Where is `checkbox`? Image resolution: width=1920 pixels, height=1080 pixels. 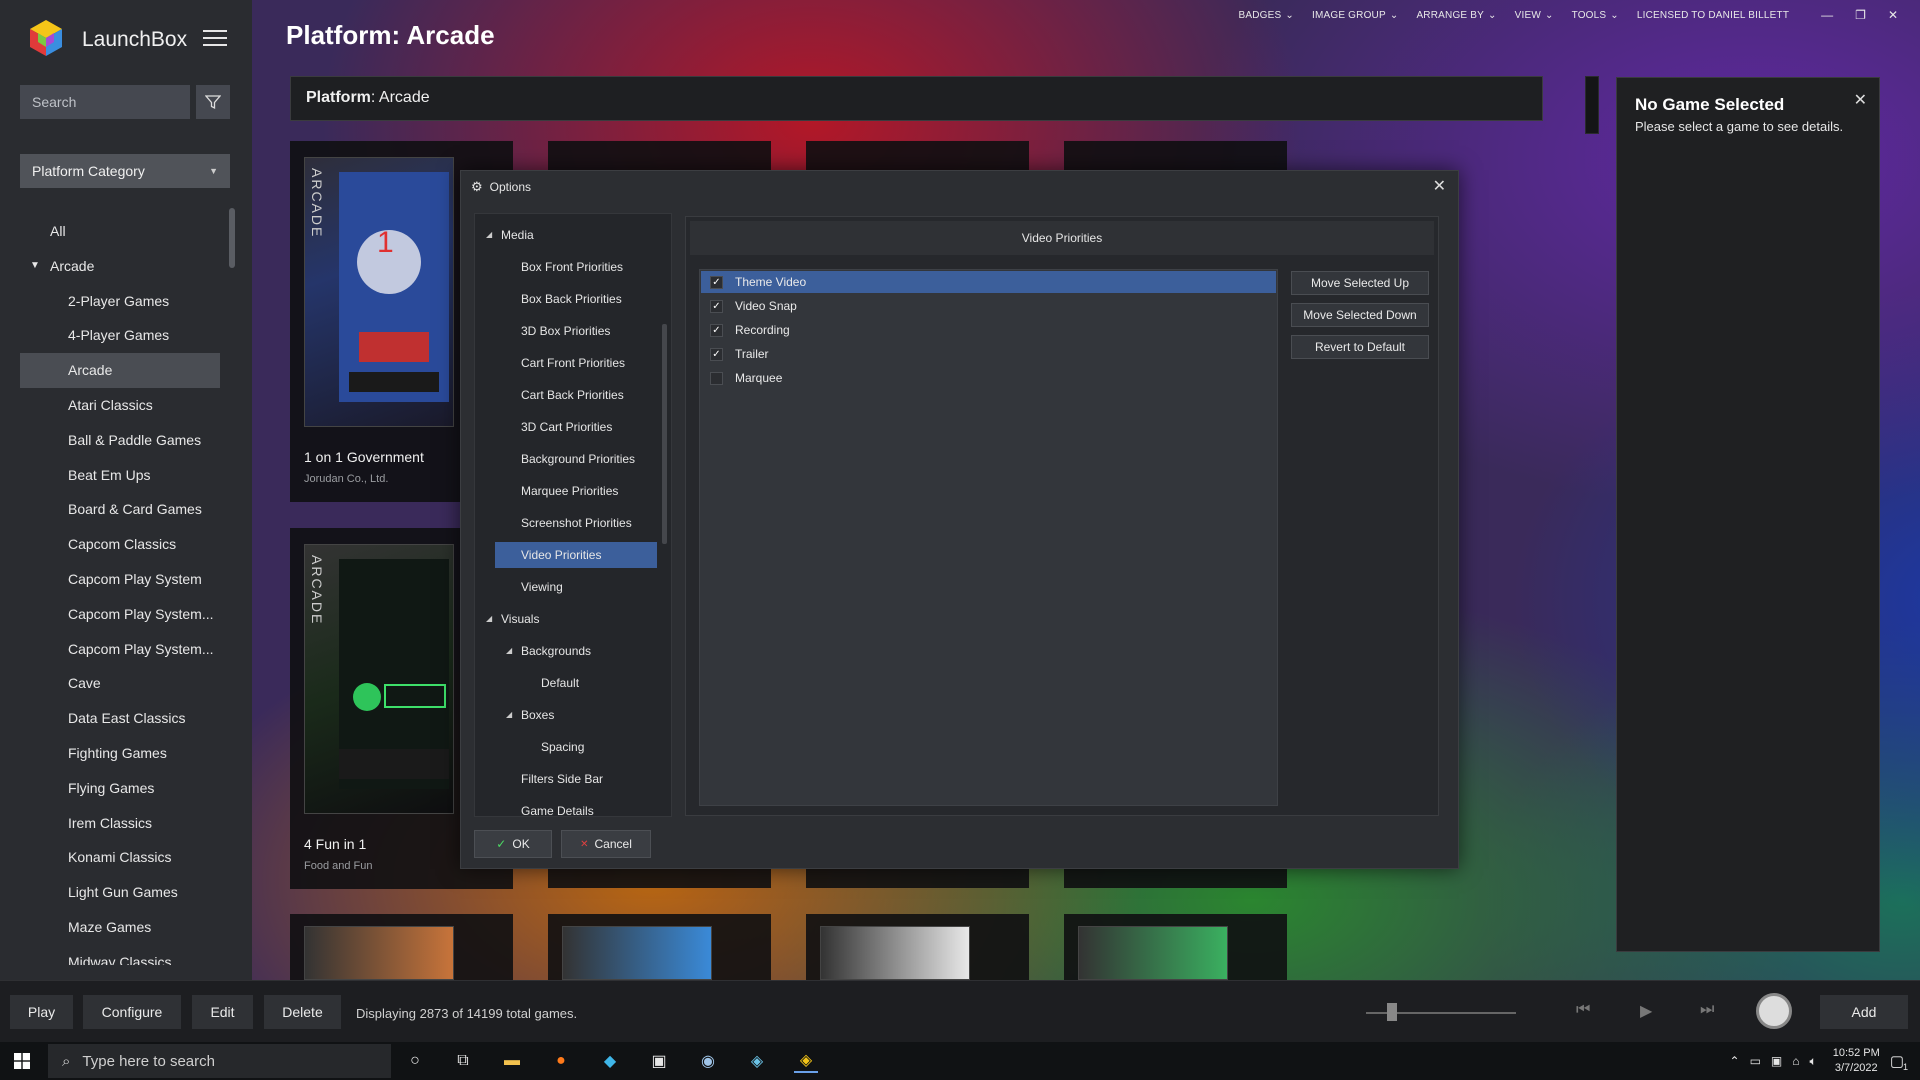
checkbox is located at coordinates (716, 378).